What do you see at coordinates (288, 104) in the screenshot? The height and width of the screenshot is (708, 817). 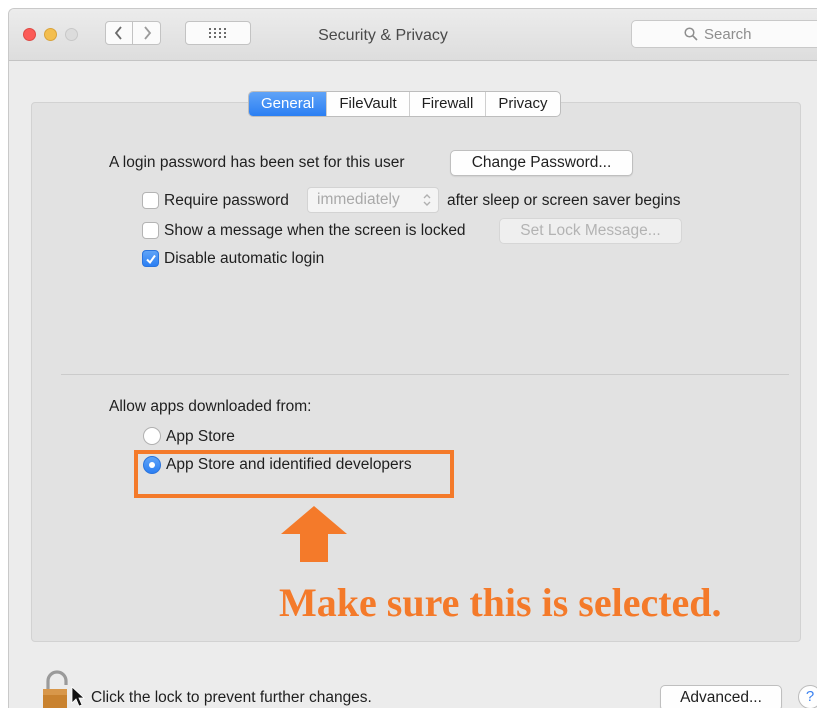 I see `tab-general: General` at bounding box center [288, 104].